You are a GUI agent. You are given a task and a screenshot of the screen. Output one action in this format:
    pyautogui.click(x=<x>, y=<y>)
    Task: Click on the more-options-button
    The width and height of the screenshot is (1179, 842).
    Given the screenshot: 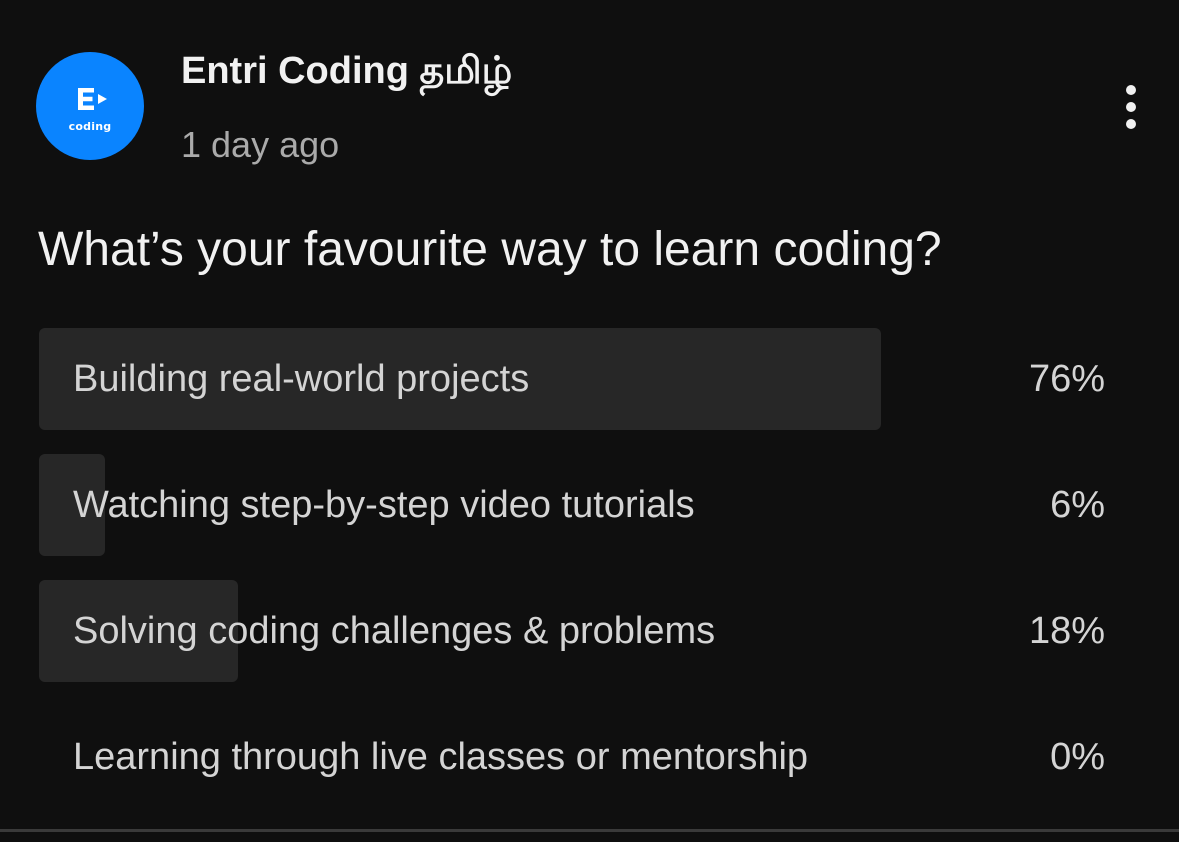 What is the action you would take?
    pyautogui.click(x=1131, y=107)
    